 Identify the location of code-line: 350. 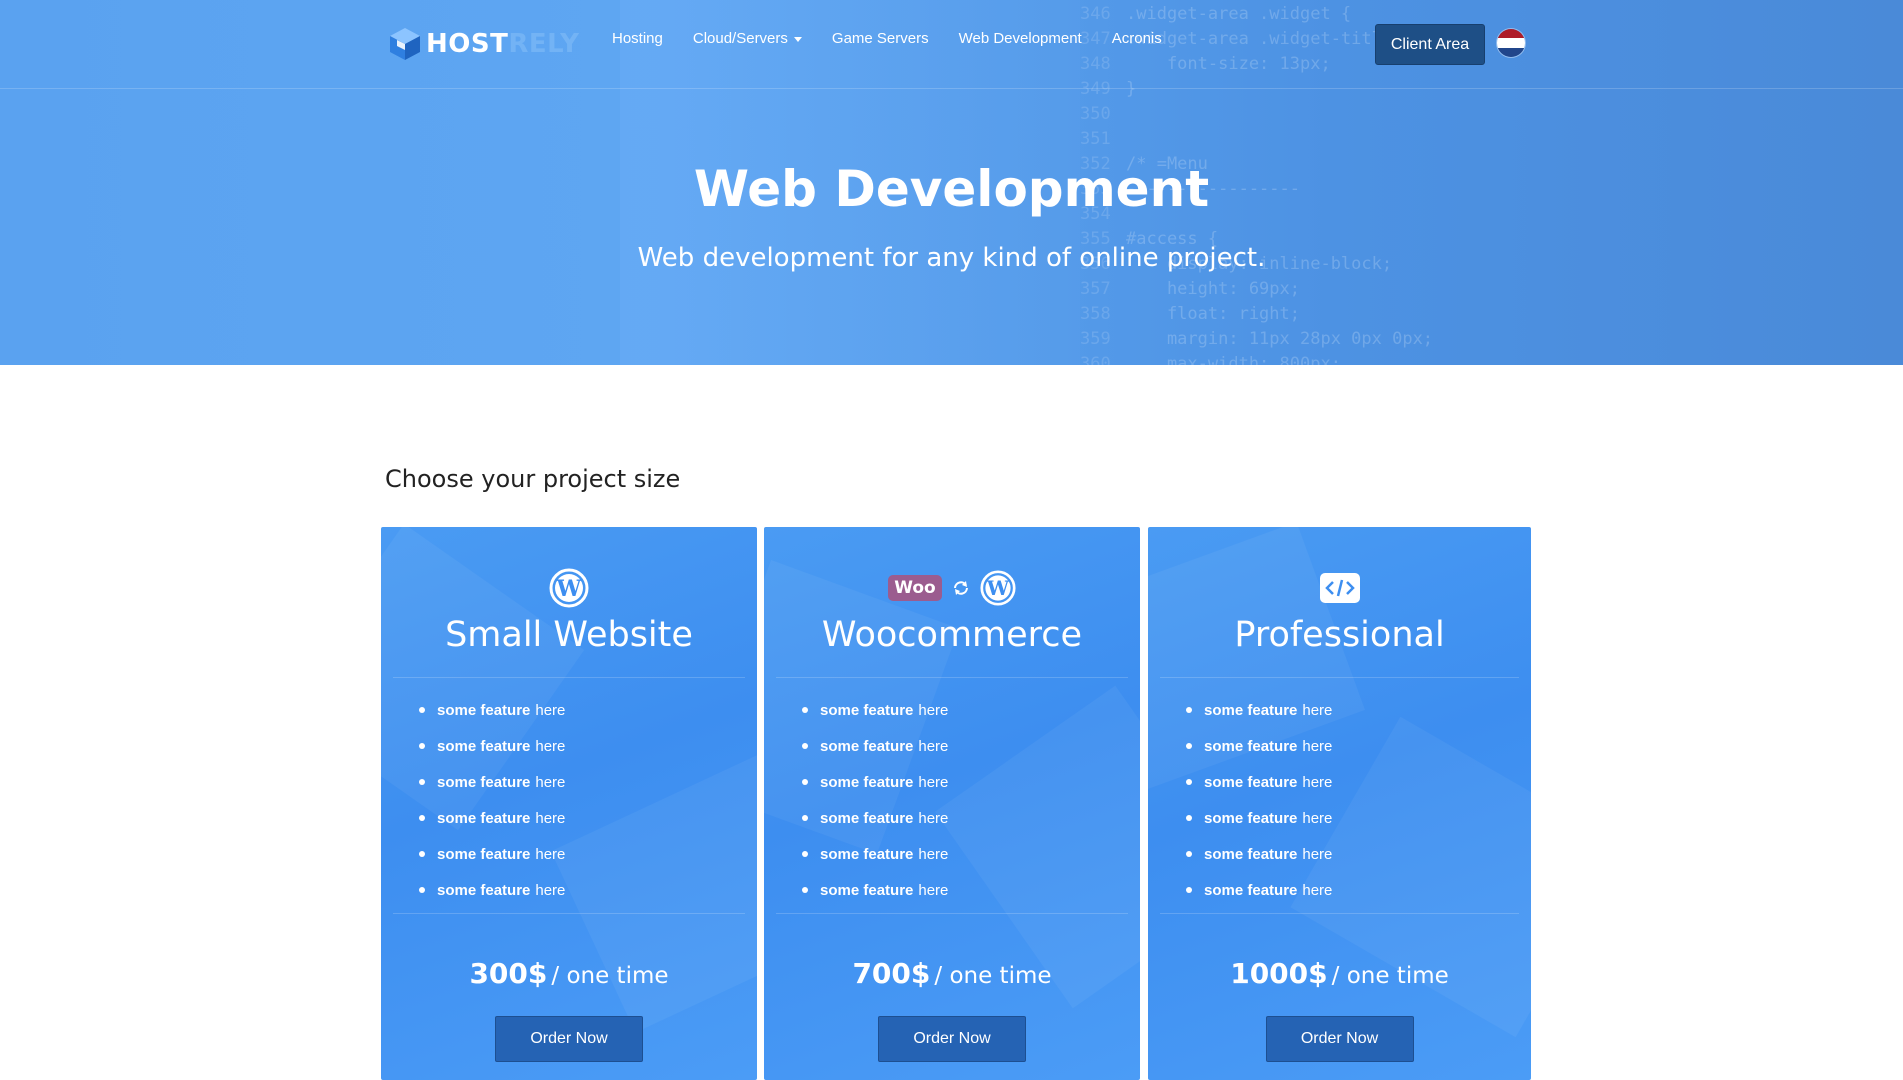
(1095, 114).